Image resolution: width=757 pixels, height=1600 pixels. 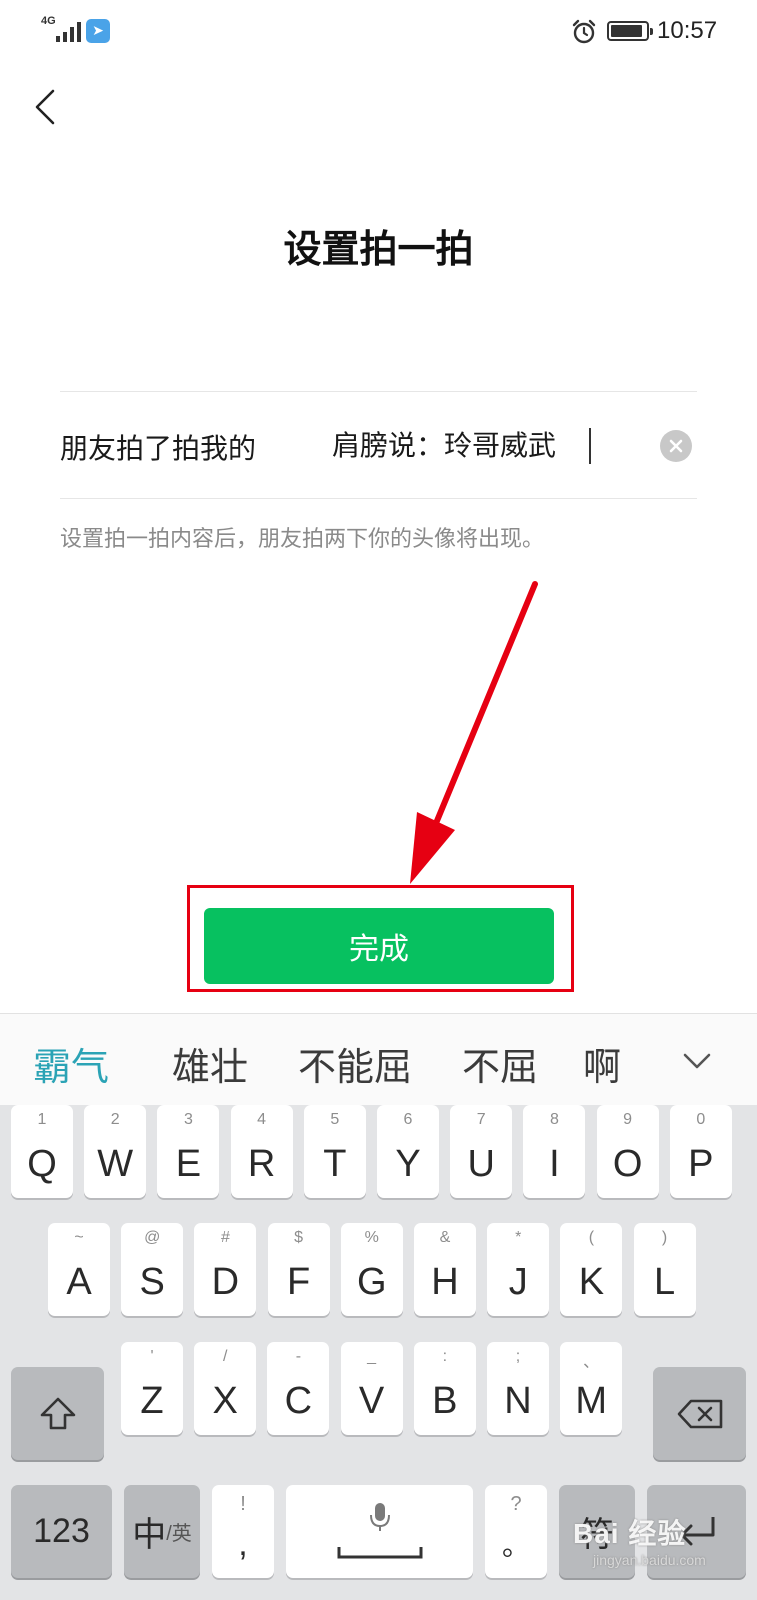 What do you see at coordinates (701, 1164) in the screenshot?
I see `key-char: P` at bounding box center [701, 1164].